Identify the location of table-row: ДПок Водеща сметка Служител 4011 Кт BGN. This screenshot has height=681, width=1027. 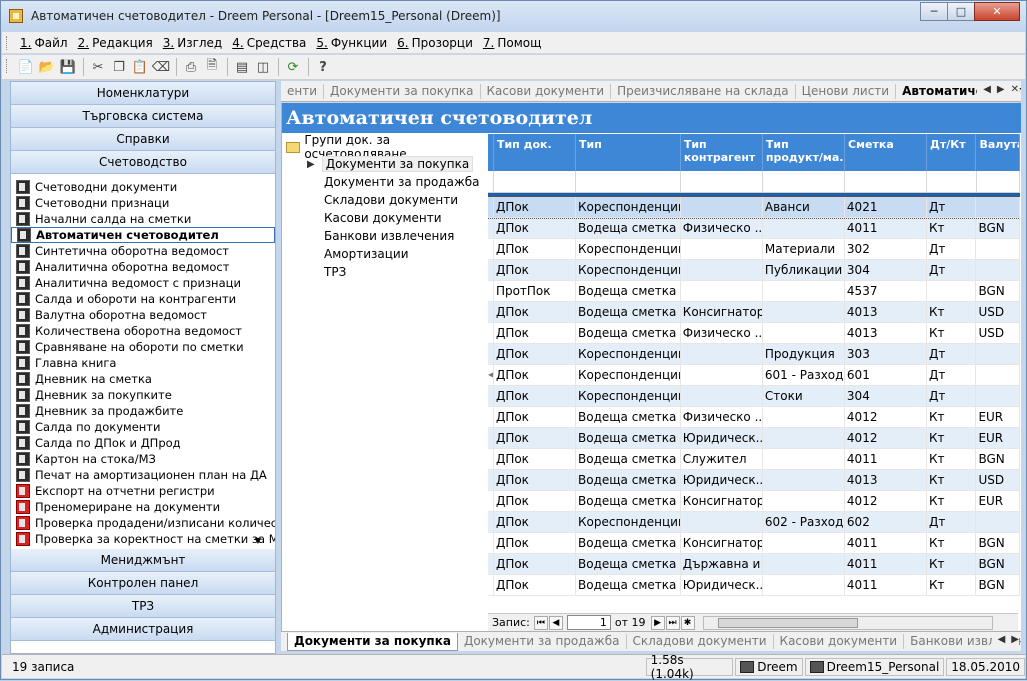
(754, 459).